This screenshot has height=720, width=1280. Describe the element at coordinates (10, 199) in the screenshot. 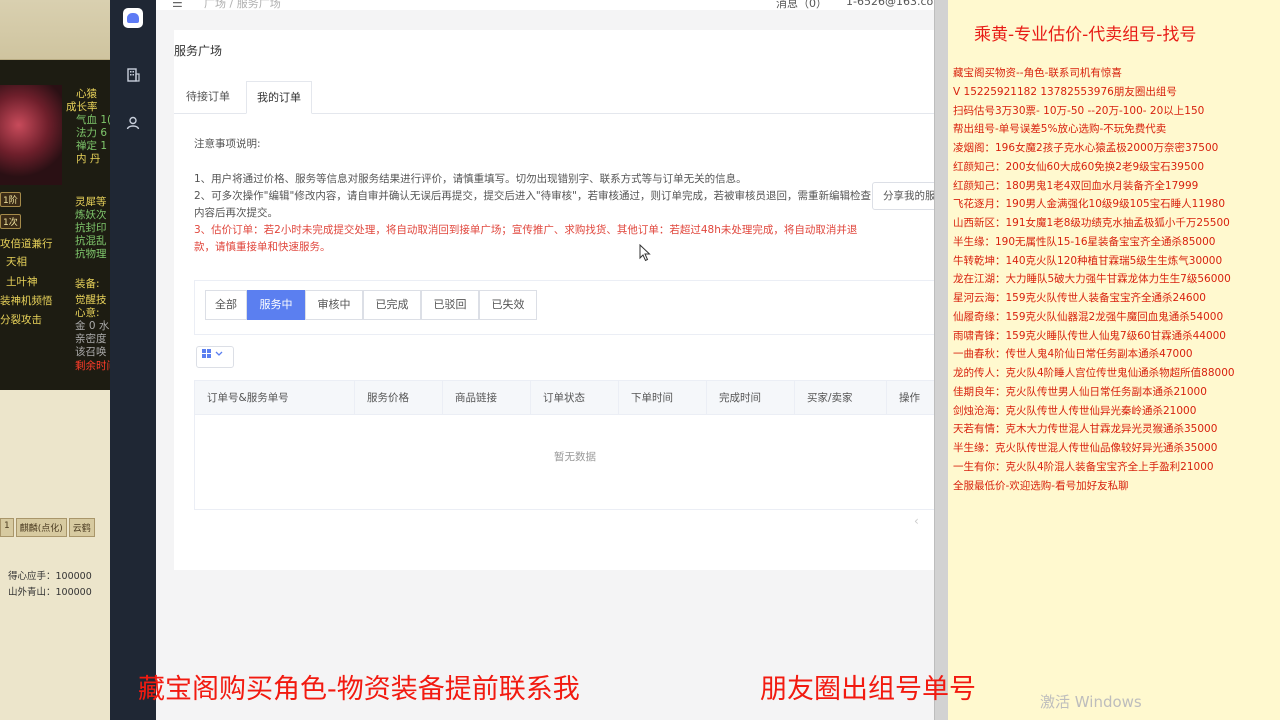

I see `level-badge: 1阶` at that location.